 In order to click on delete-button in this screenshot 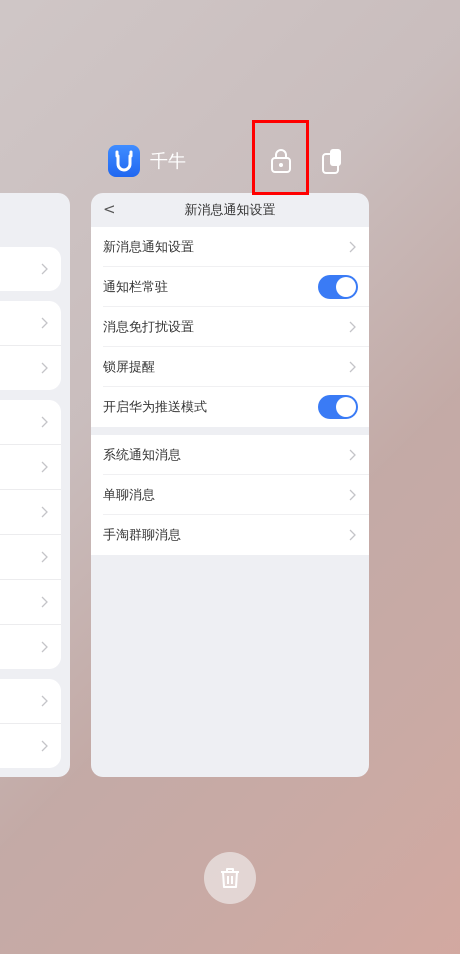, I will do `click(230, 878)`.